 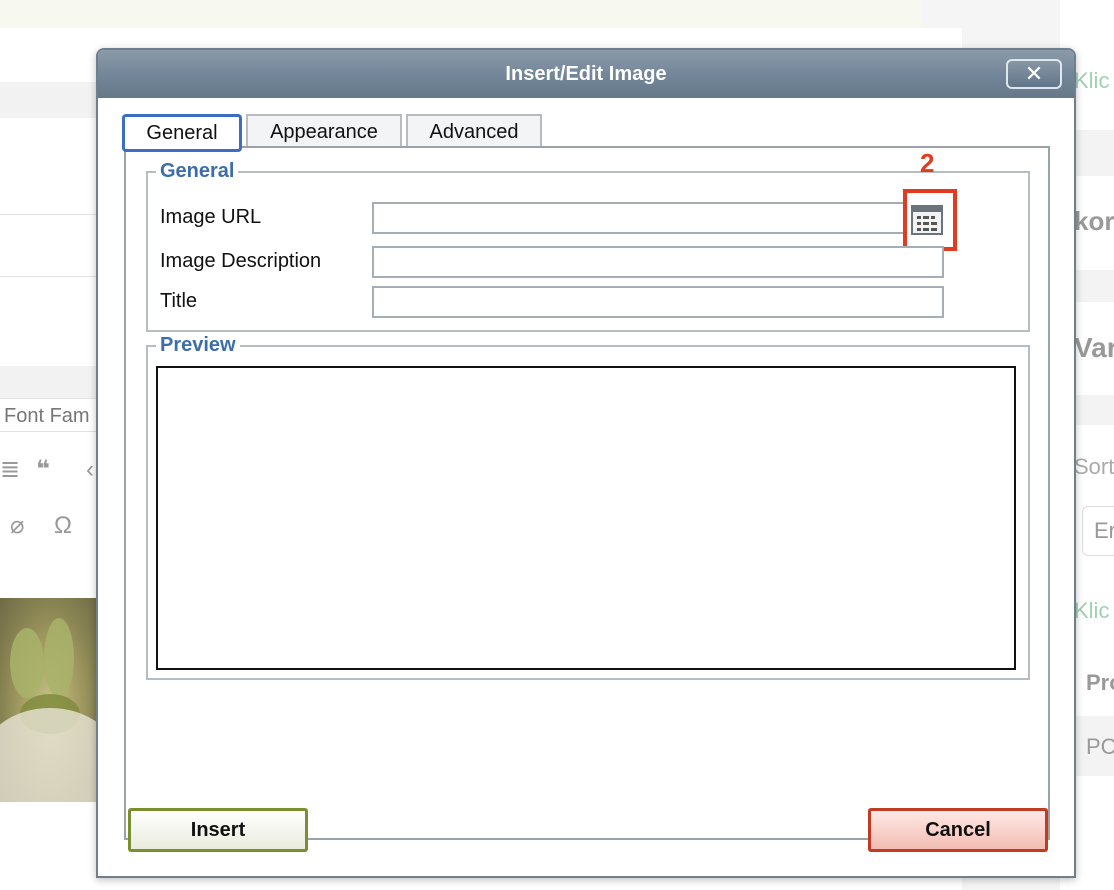 I want to click on page-heading: Vare, so click(x=1094, y=347).